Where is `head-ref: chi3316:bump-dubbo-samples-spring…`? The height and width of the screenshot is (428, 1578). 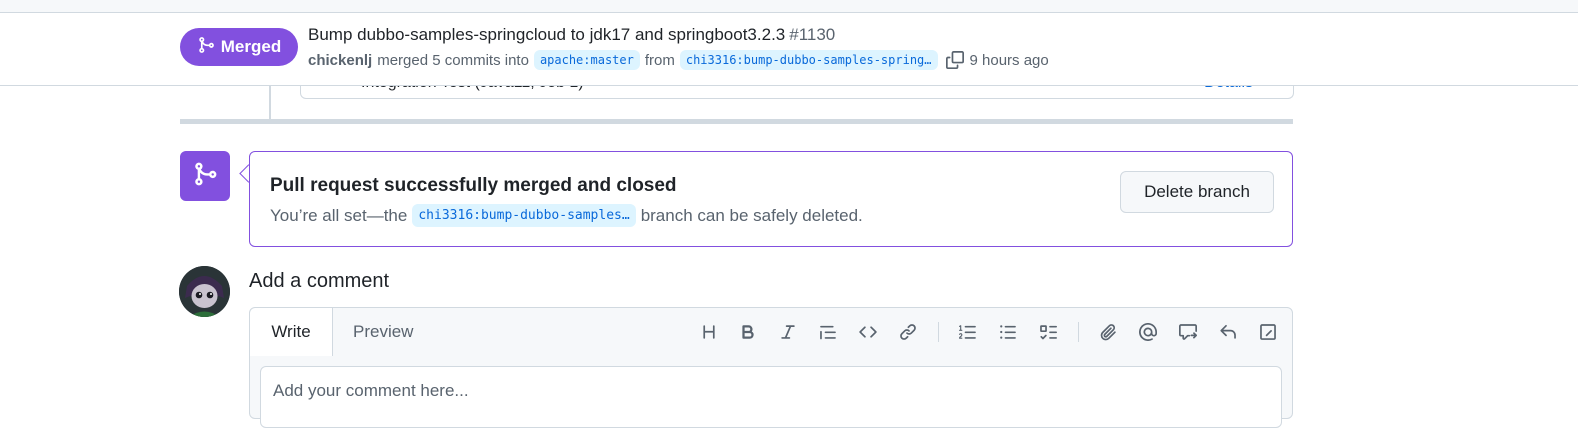
head-ref: chi3316:bump-dubbo-samples-spring… is located at coordinates (808, 60).